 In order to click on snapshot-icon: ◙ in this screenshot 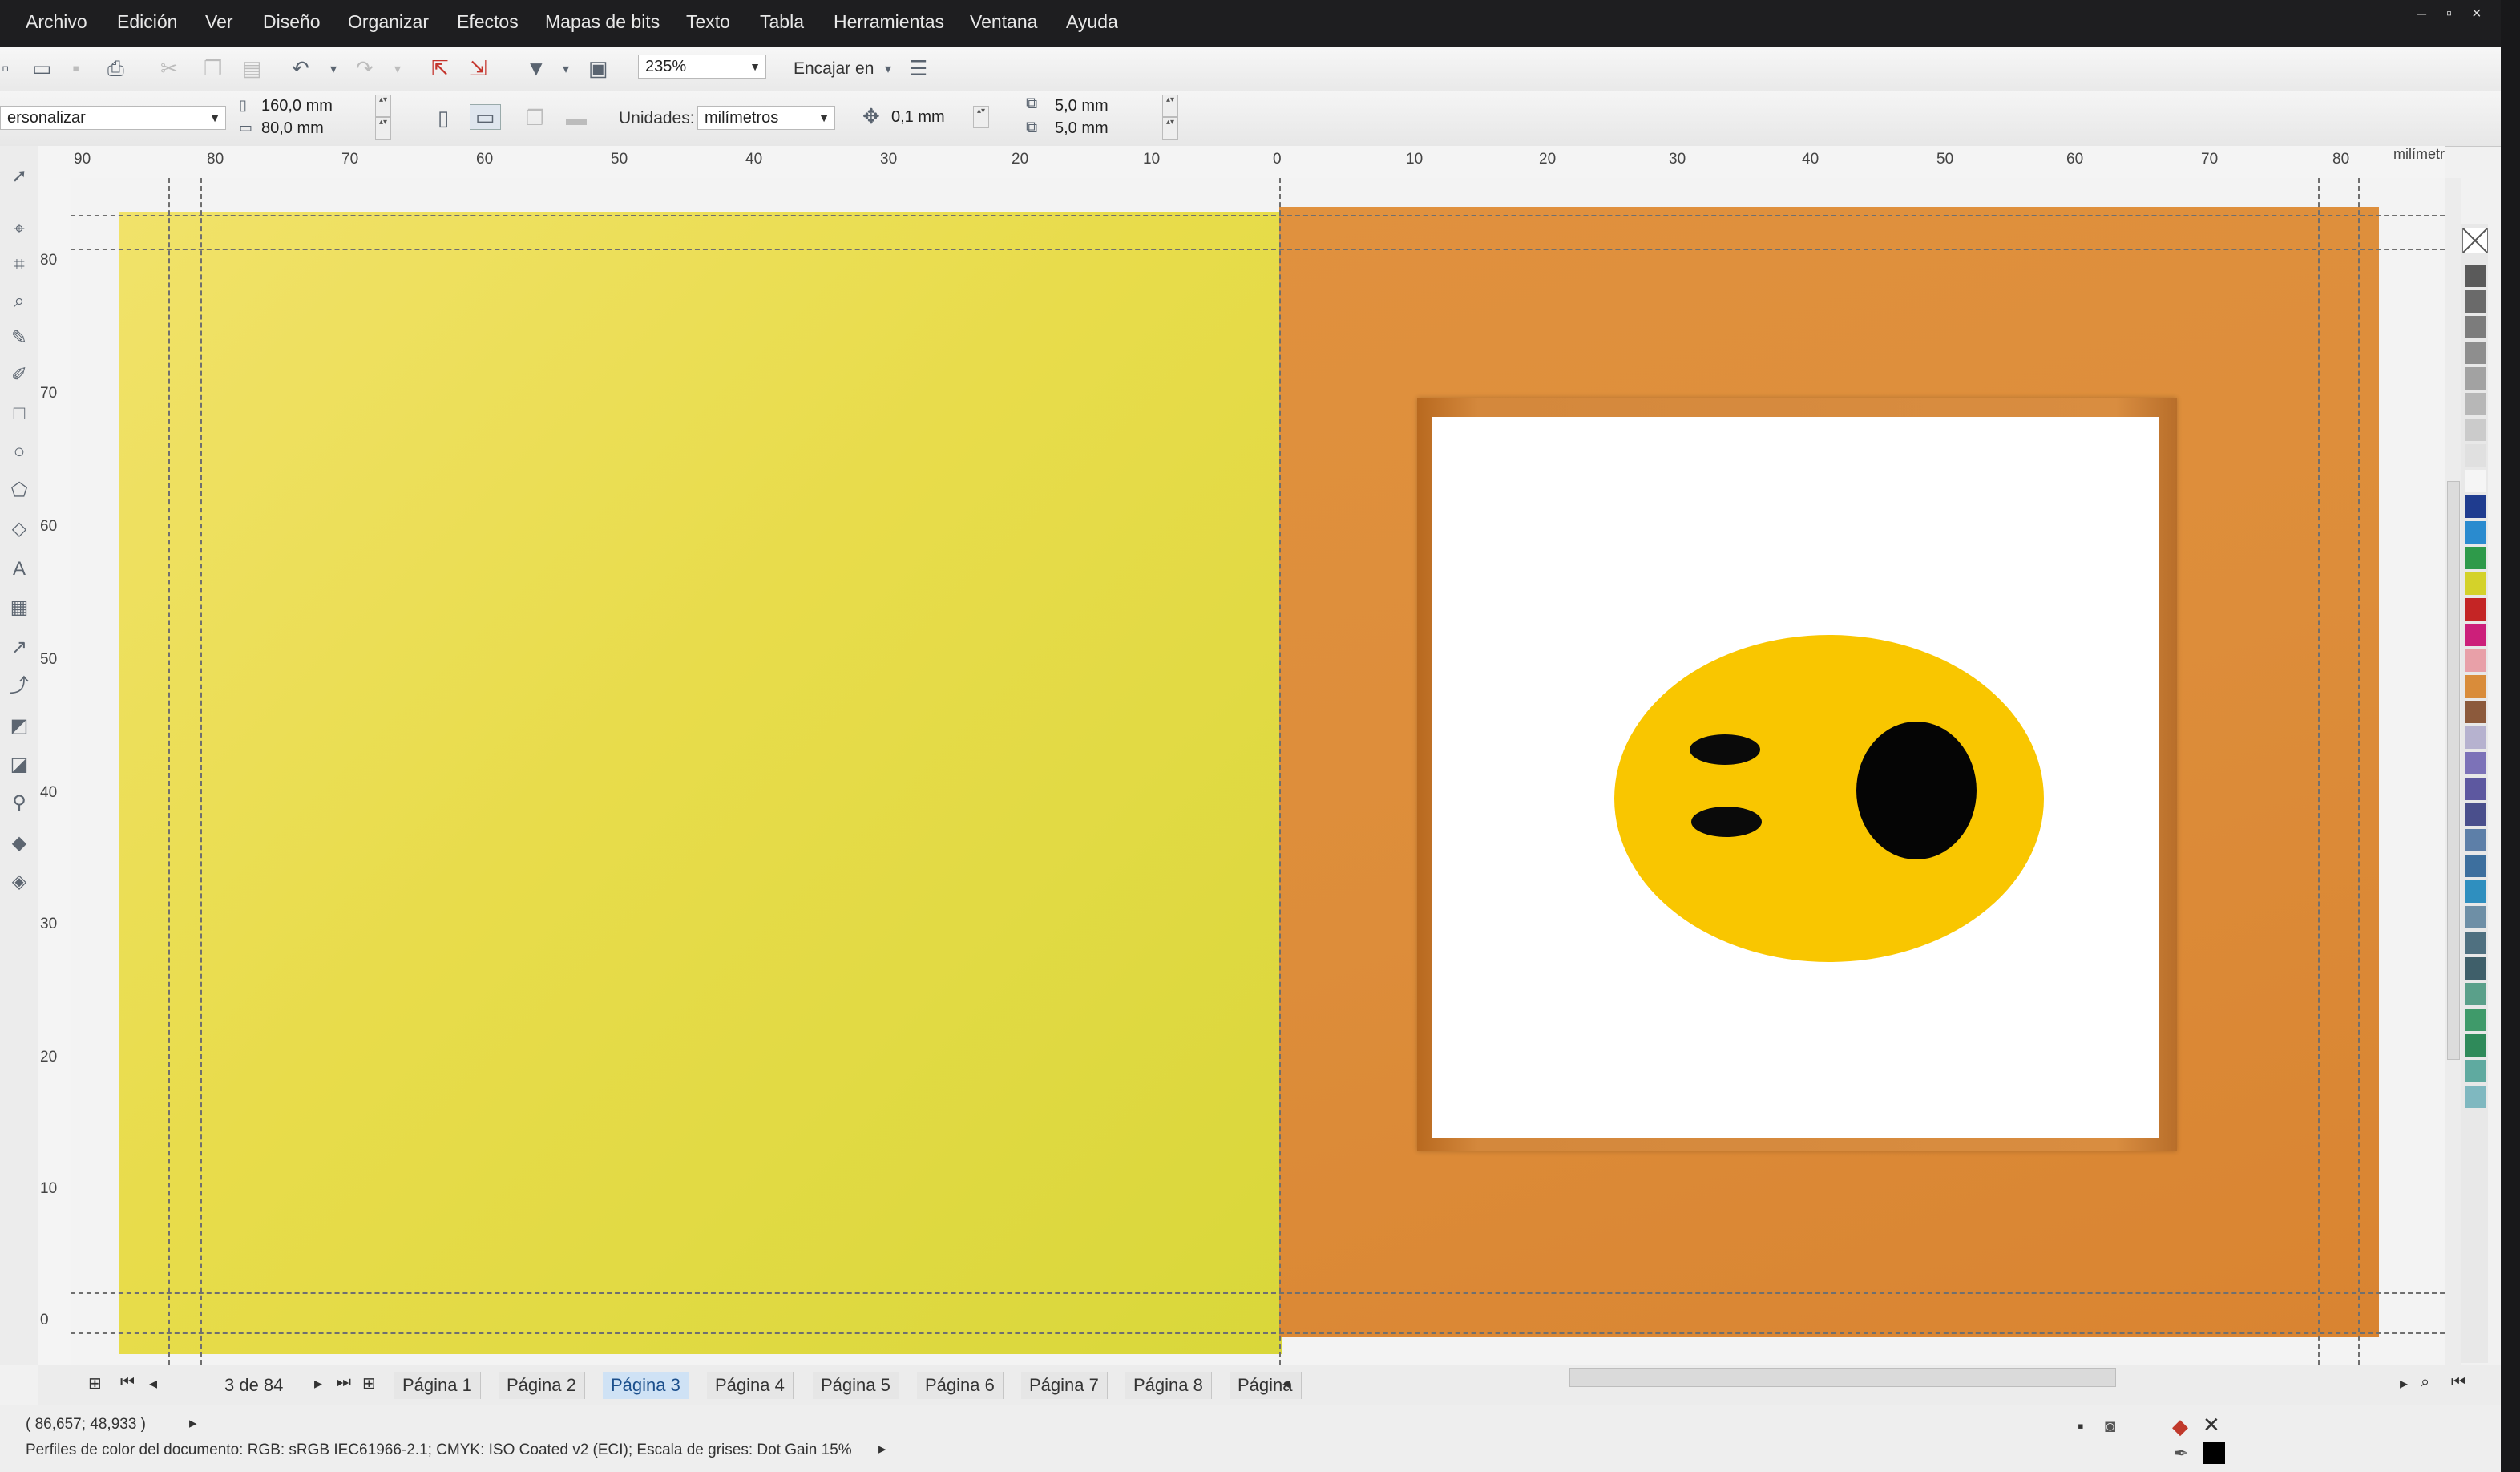, I will do `click(2110, 1426)`.